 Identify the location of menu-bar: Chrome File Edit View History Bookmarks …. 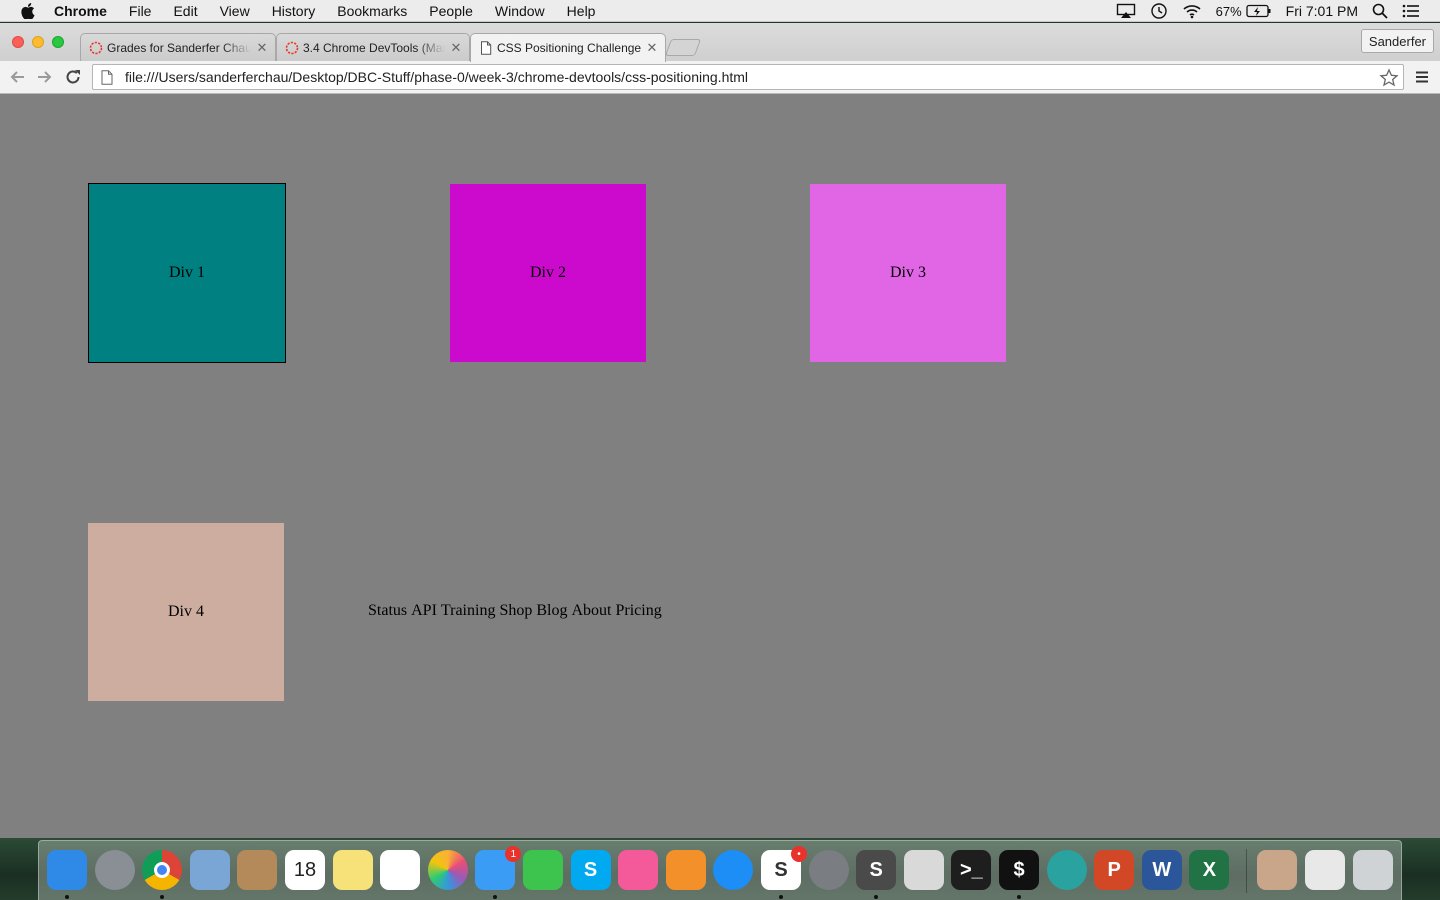
(720, 11).